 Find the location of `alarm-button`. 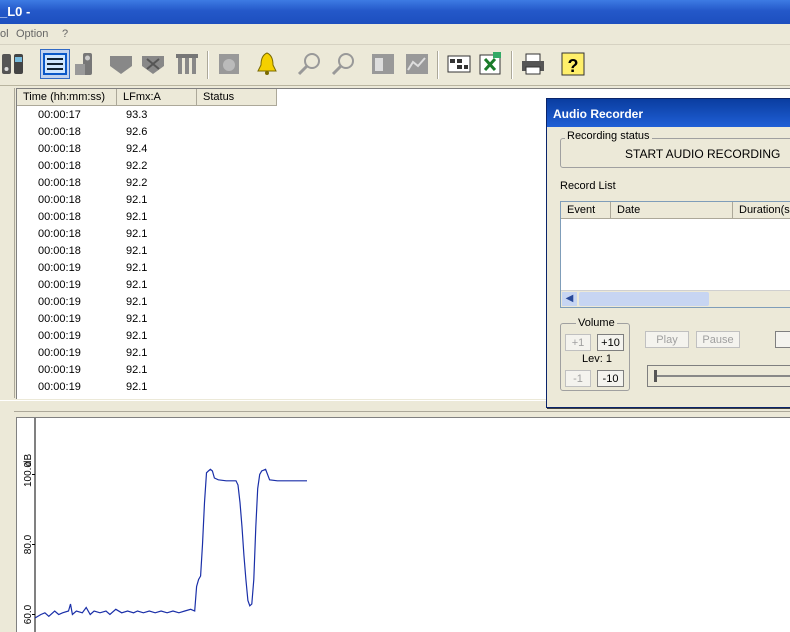

alarm-button is located at coordinates (267, 64).